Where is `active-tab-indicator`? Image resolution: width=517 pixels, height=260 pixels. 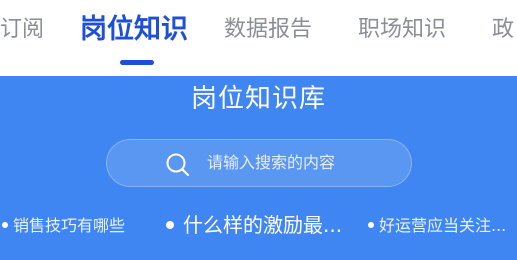 active-tab-indicator is located at coordinates (137, 62).